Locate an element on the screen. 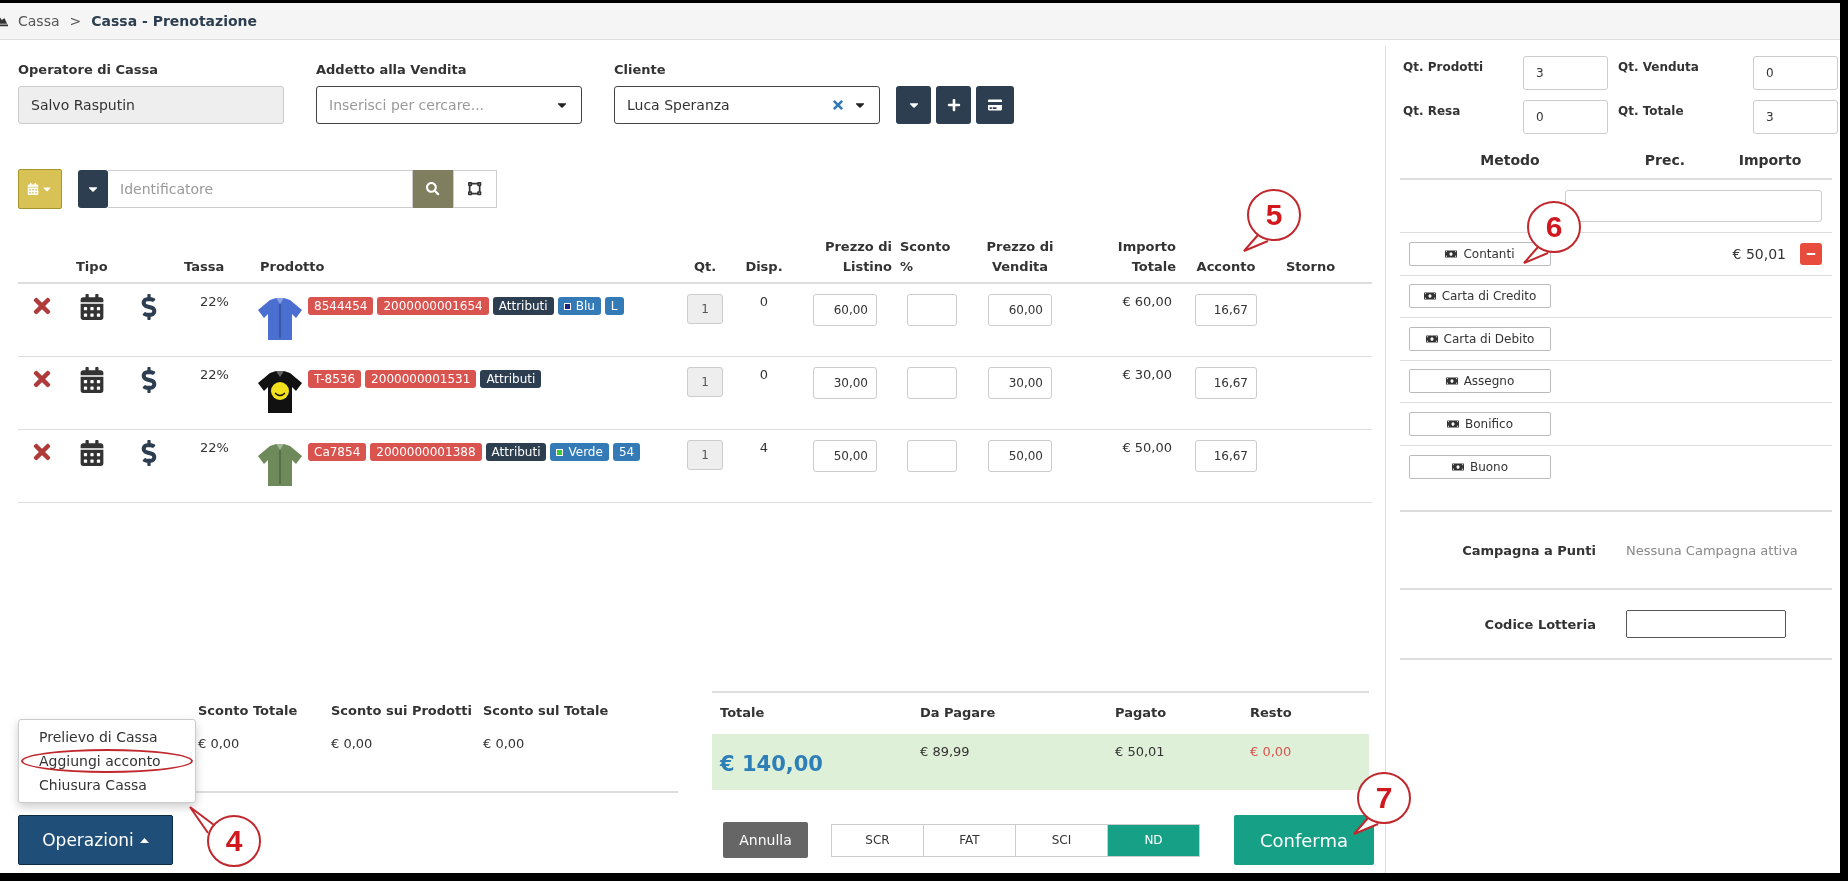 This screenshot has height=881, width=1848. column-header: Qt. is located at coordinates (705, 266).